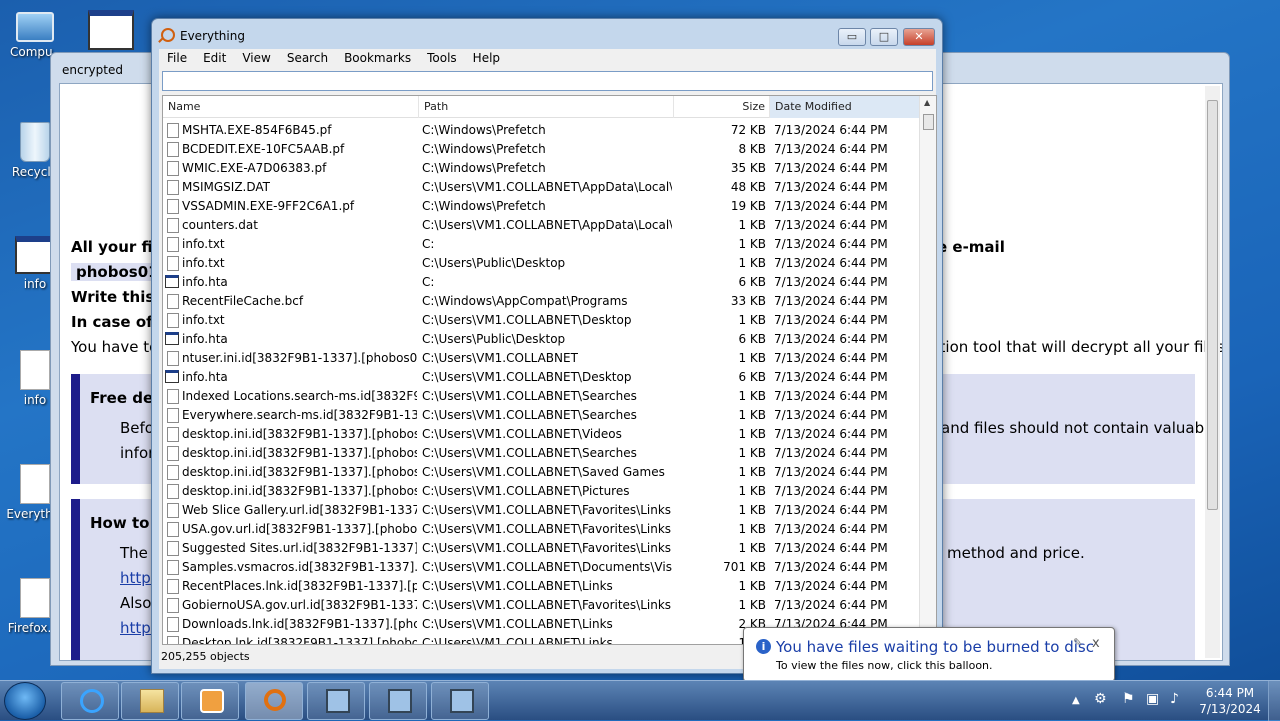 This screenshot has height=721, width=1280. Describe the element at coordinates (111, 31) in the screenshot. I see `desktop-icon-window` at that location.